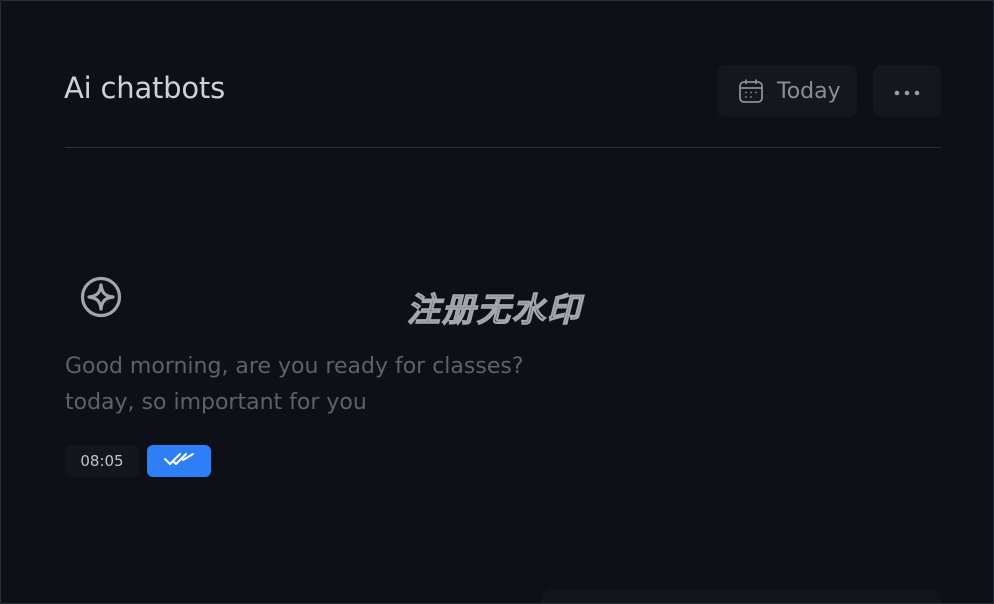 This screenshot has height=604, width=994. Describe the element at coordinates (145, 88) in the screenshot. I see `page-title: Ai chatbots` at that location.